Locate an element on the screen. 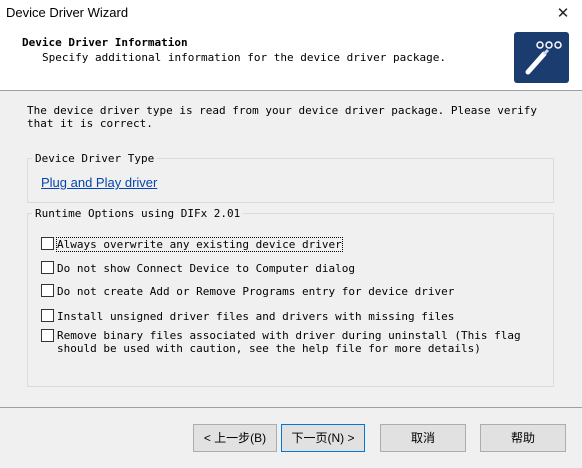 The height and width of the screenshot is (468, 582). help-button: 帮助 is located at coordinates (523, 438).